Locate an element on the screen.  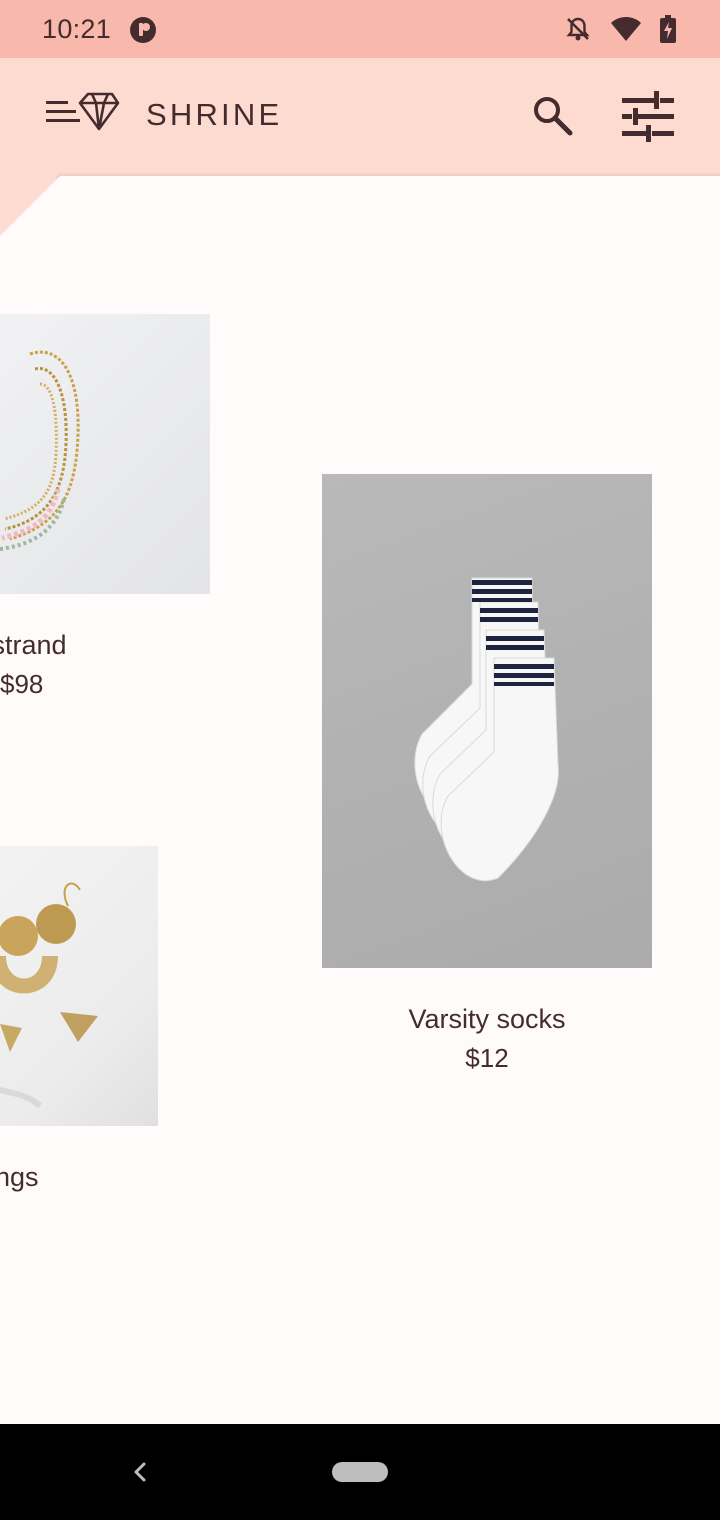
diamond-icon is located at coordinates (99, 111).